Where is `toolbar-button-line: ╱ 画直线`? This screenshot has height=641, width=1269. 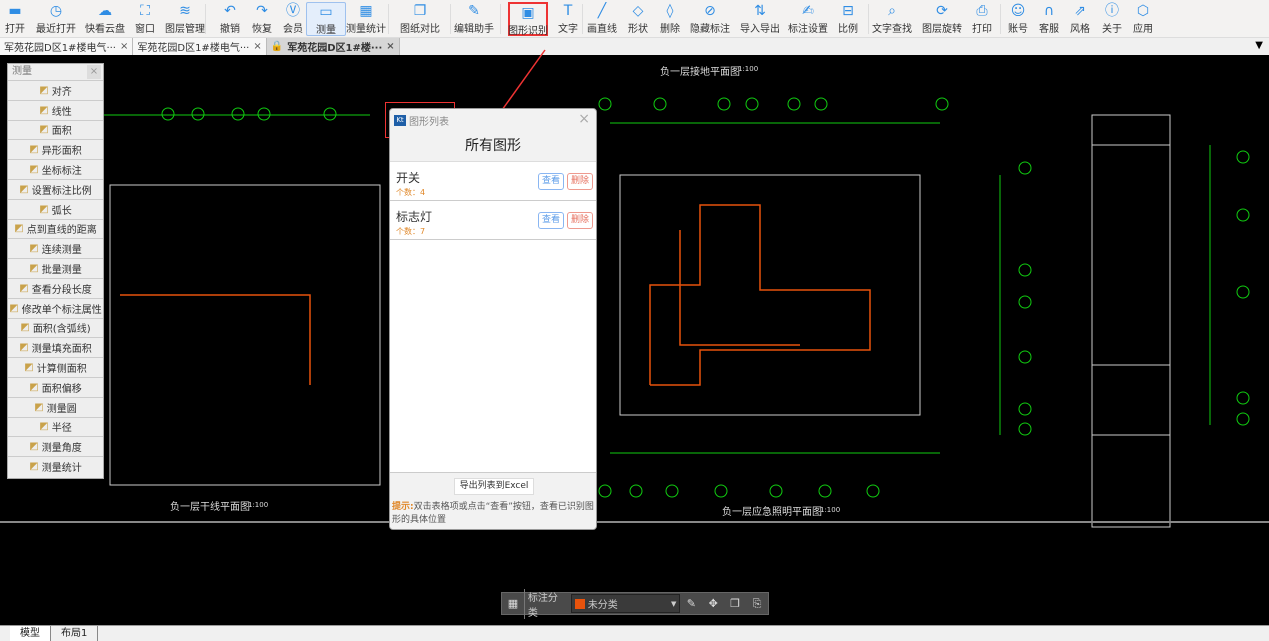
toolbar-button-line: ╱ 画直线 is located at coordinates (602, 19).